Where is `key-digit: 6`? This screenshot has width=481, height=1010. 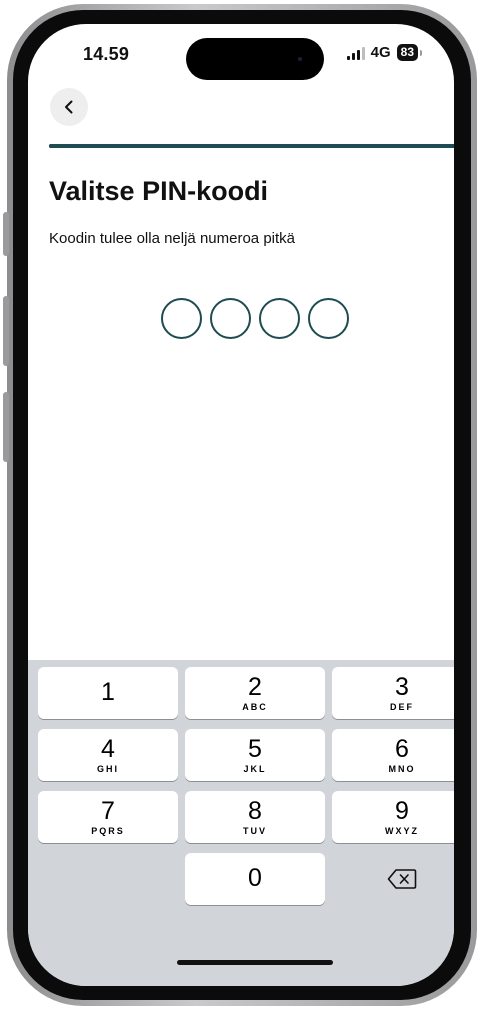 key-digit: 6 is located at coordinates (402, 749).